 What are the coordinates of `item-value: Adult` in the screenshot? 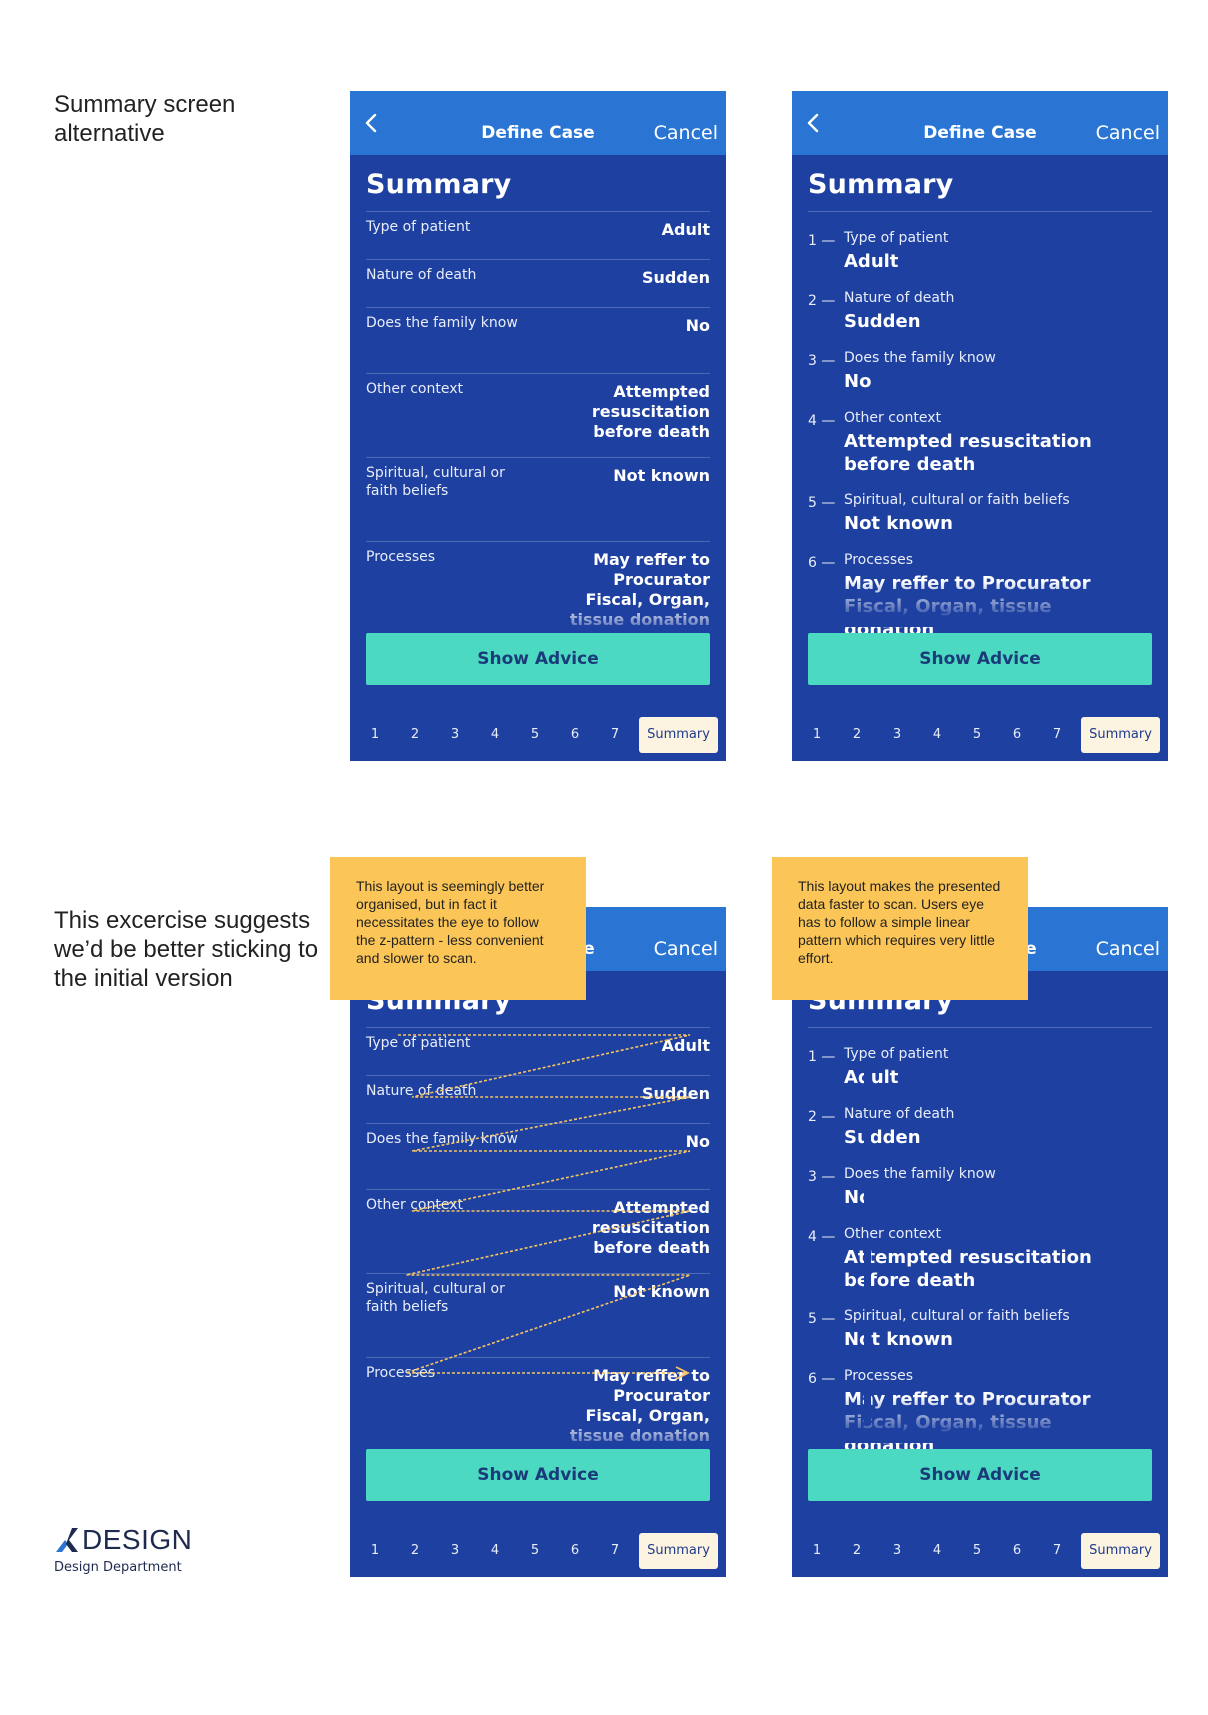 It's located at (871, 1077).